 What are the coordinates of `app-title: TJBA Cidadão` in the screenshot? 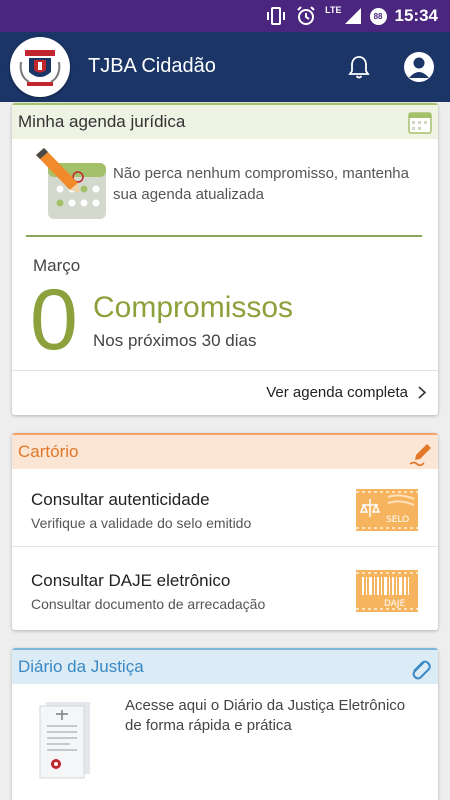 It's located at (152, 66).